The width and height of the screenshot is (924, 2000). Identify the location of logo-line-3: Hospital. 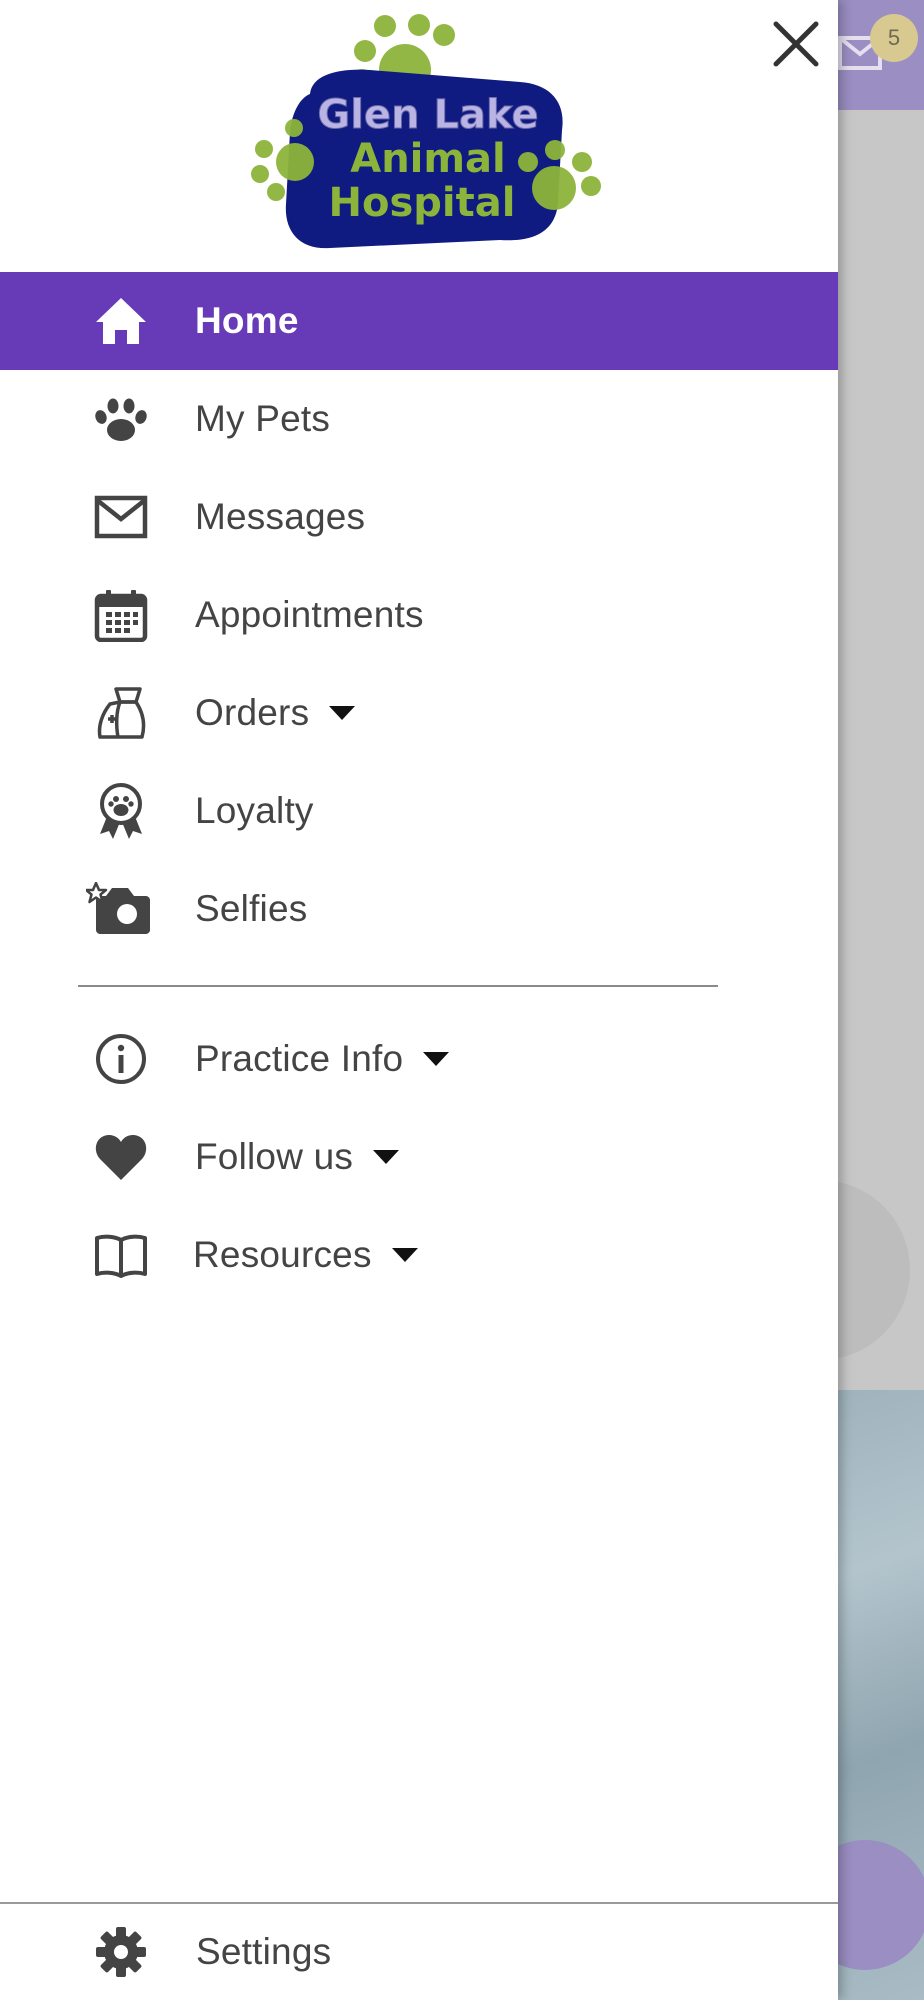
(422, 203).